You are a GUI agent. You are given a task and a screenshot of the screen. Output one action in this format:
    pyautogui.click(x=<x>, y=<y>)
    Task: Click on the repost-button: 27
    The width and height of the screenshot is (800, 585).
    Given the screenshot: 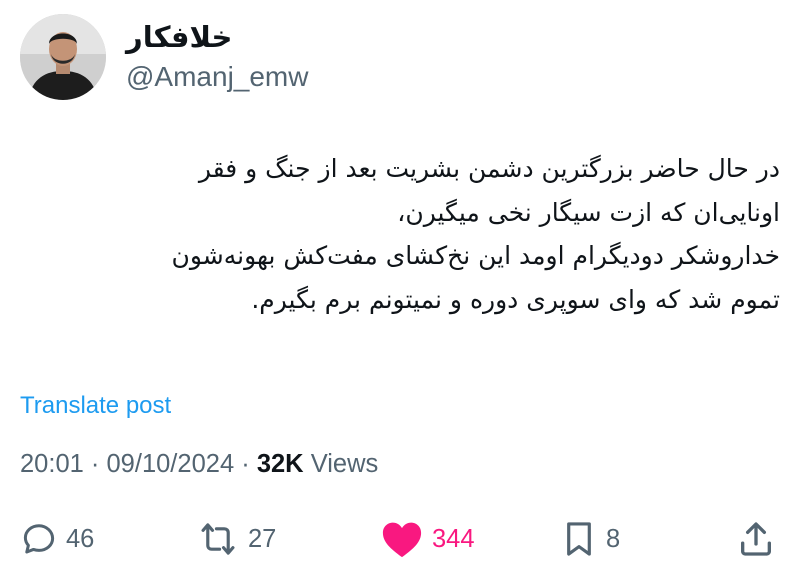 What is the action you would take?
    pyautogui.click(x=236, y=539)
    